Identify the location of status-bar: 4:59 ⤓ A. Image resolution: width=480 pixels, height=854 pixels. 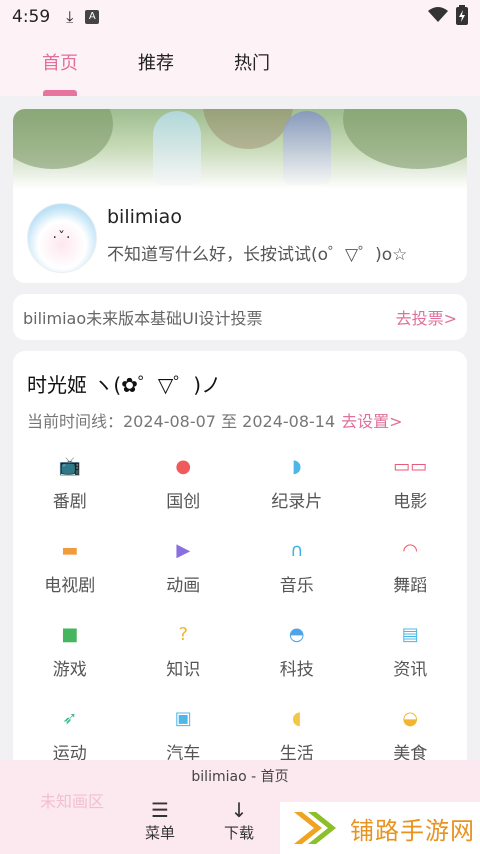
(240, 17).